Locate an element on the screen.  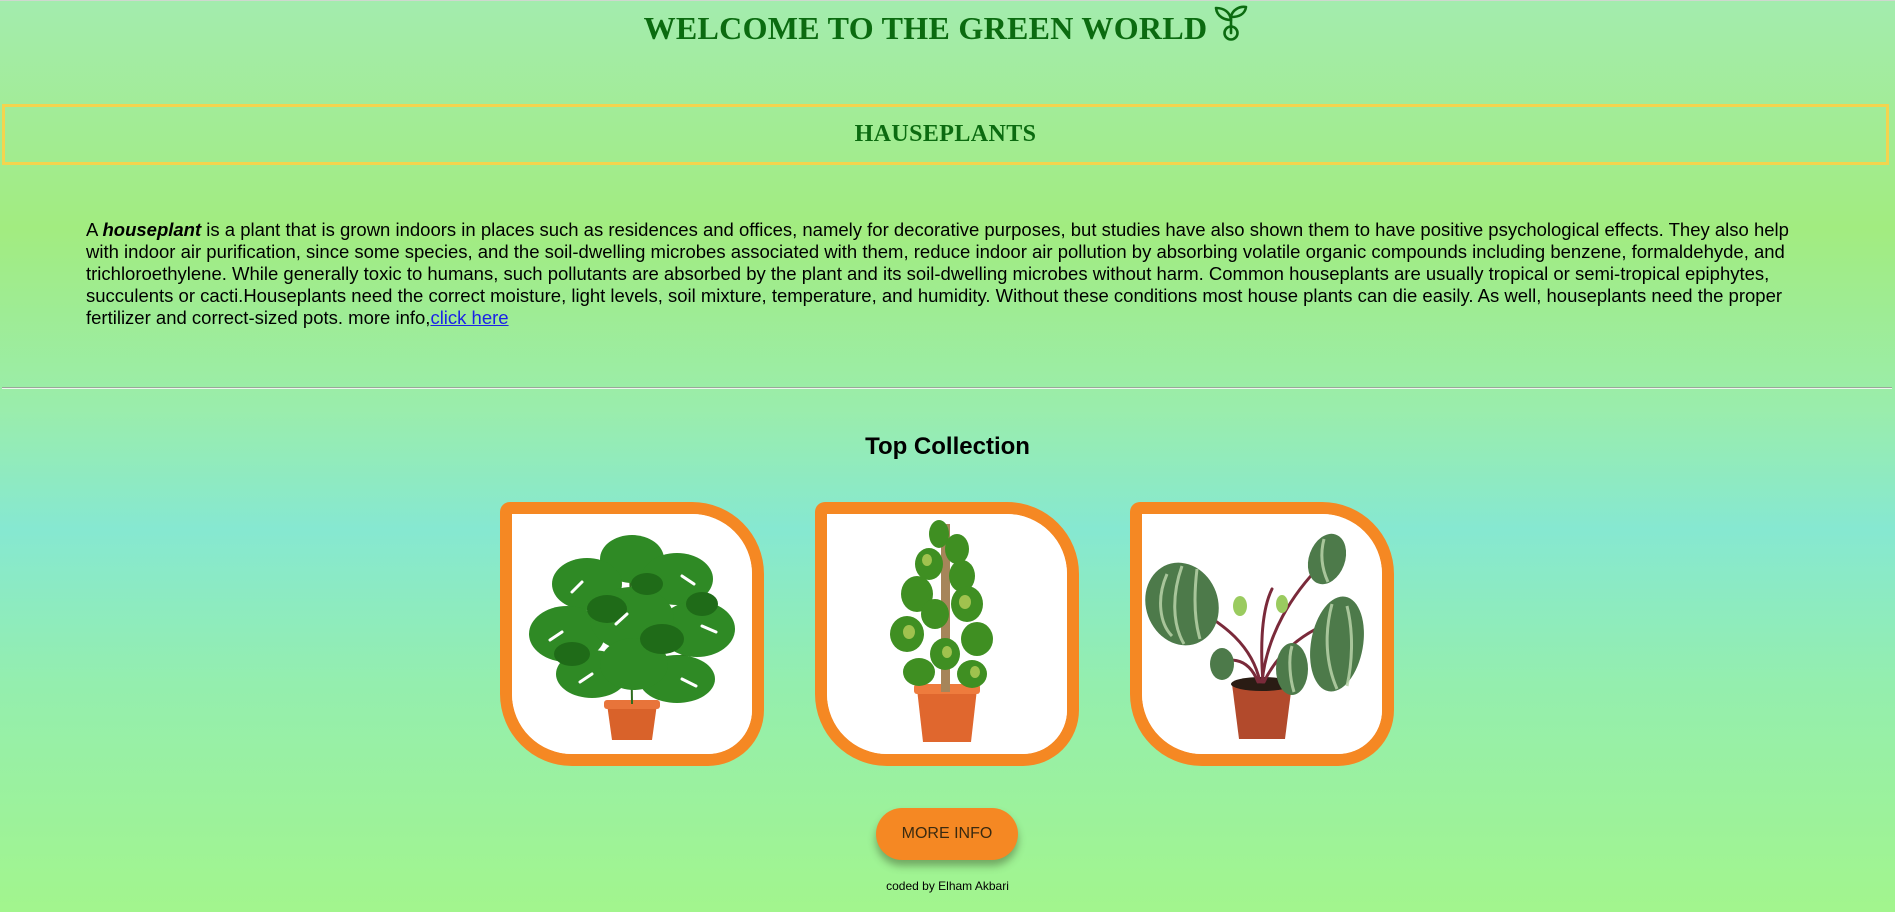
intro-lead: A is located at coordinates (94, 229).